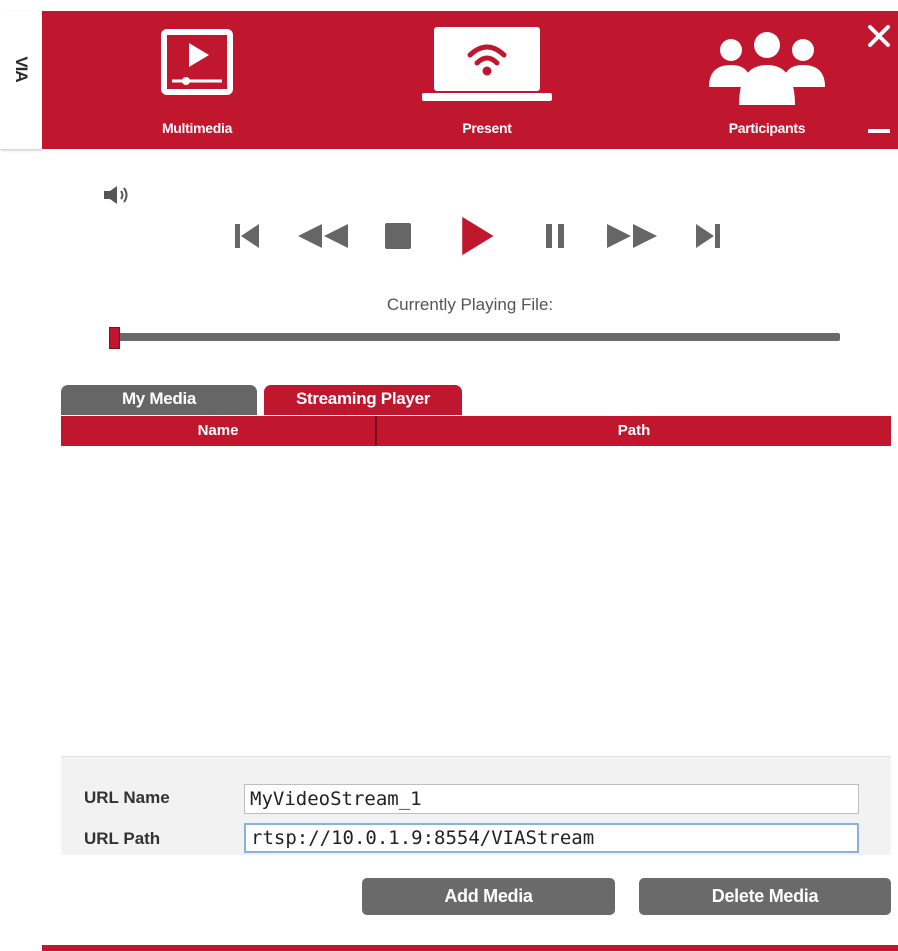 The image size is (898, 951). I want to click on url-name-field, so click(551, 799).